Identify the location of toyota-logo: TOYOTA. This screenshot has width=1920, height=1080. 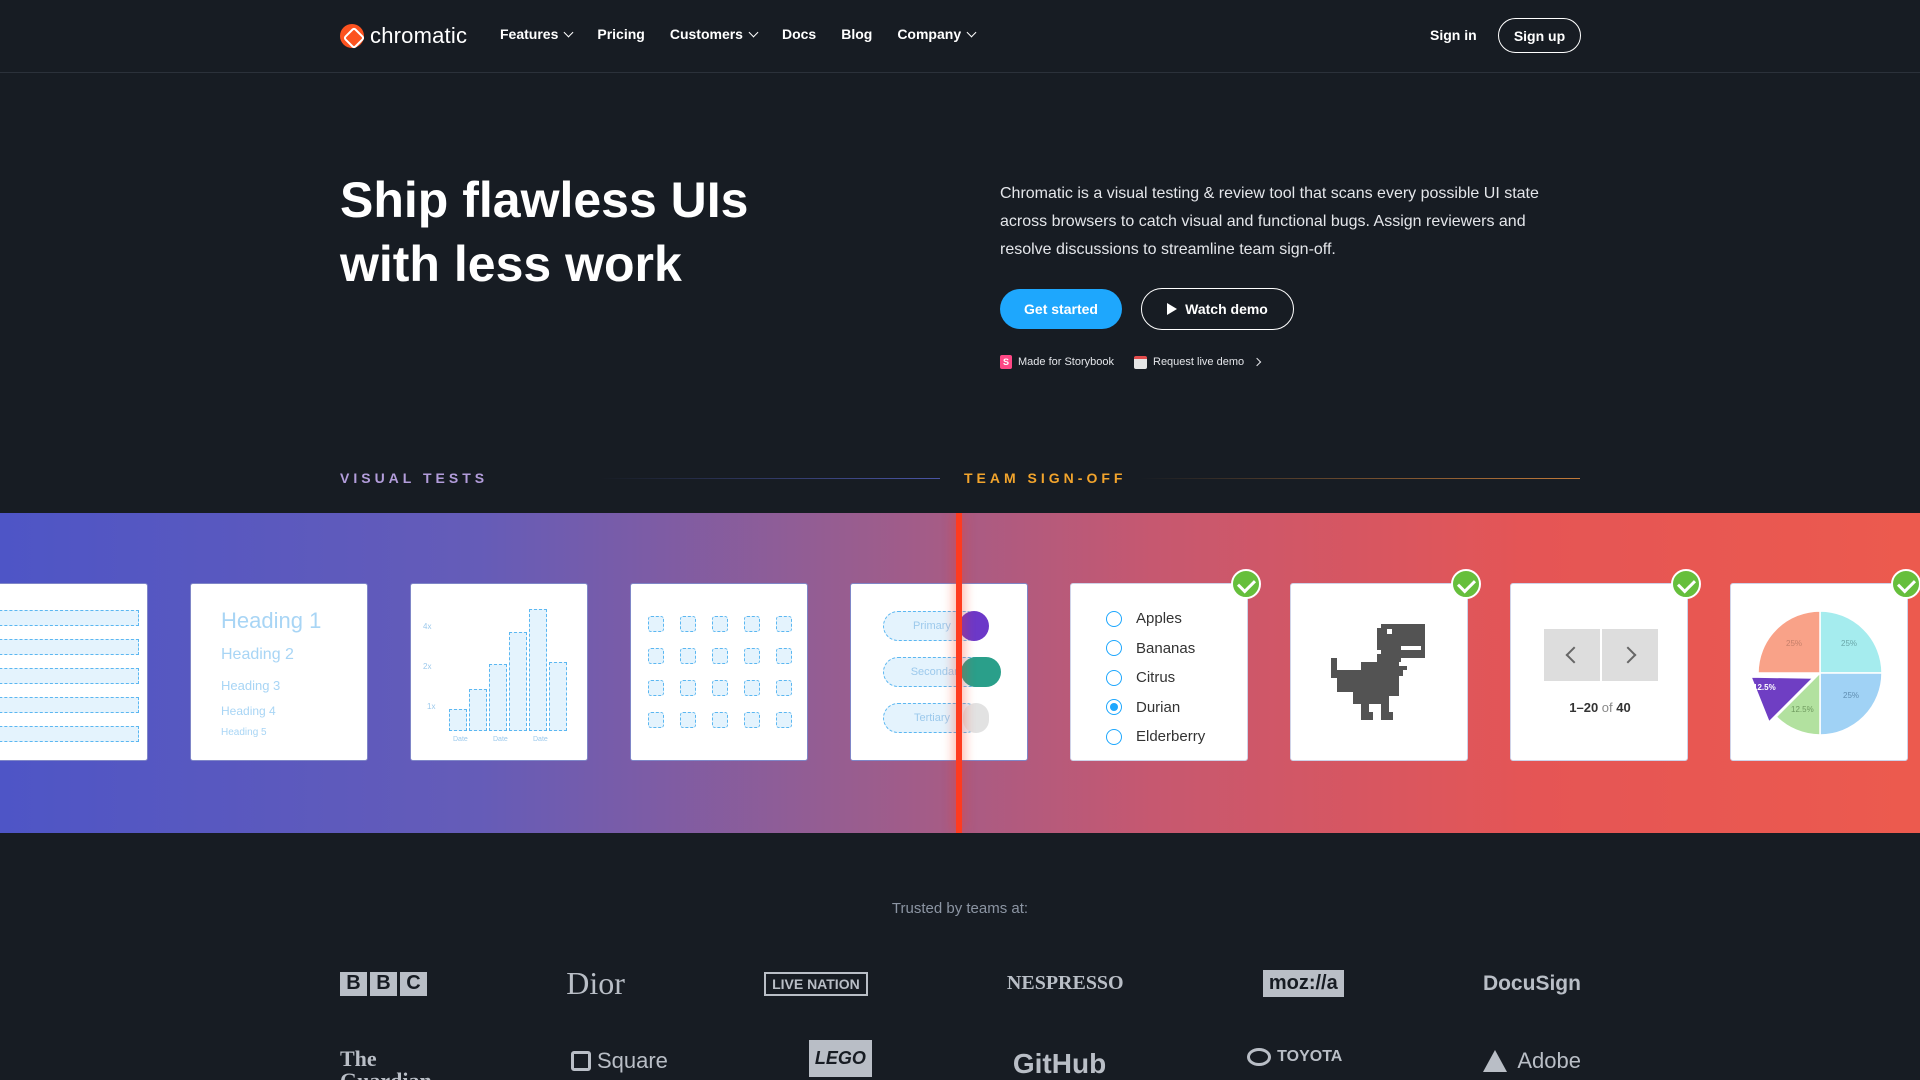
(1294, 1057).